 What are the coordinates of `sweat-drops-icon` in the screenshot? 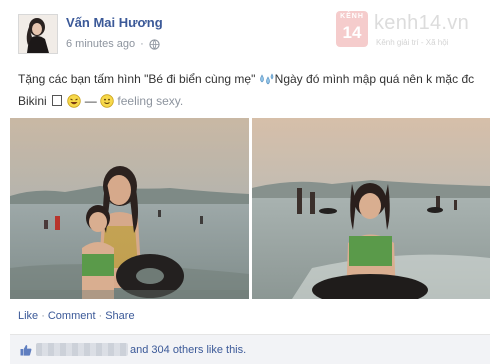 It's located at (266, 79).